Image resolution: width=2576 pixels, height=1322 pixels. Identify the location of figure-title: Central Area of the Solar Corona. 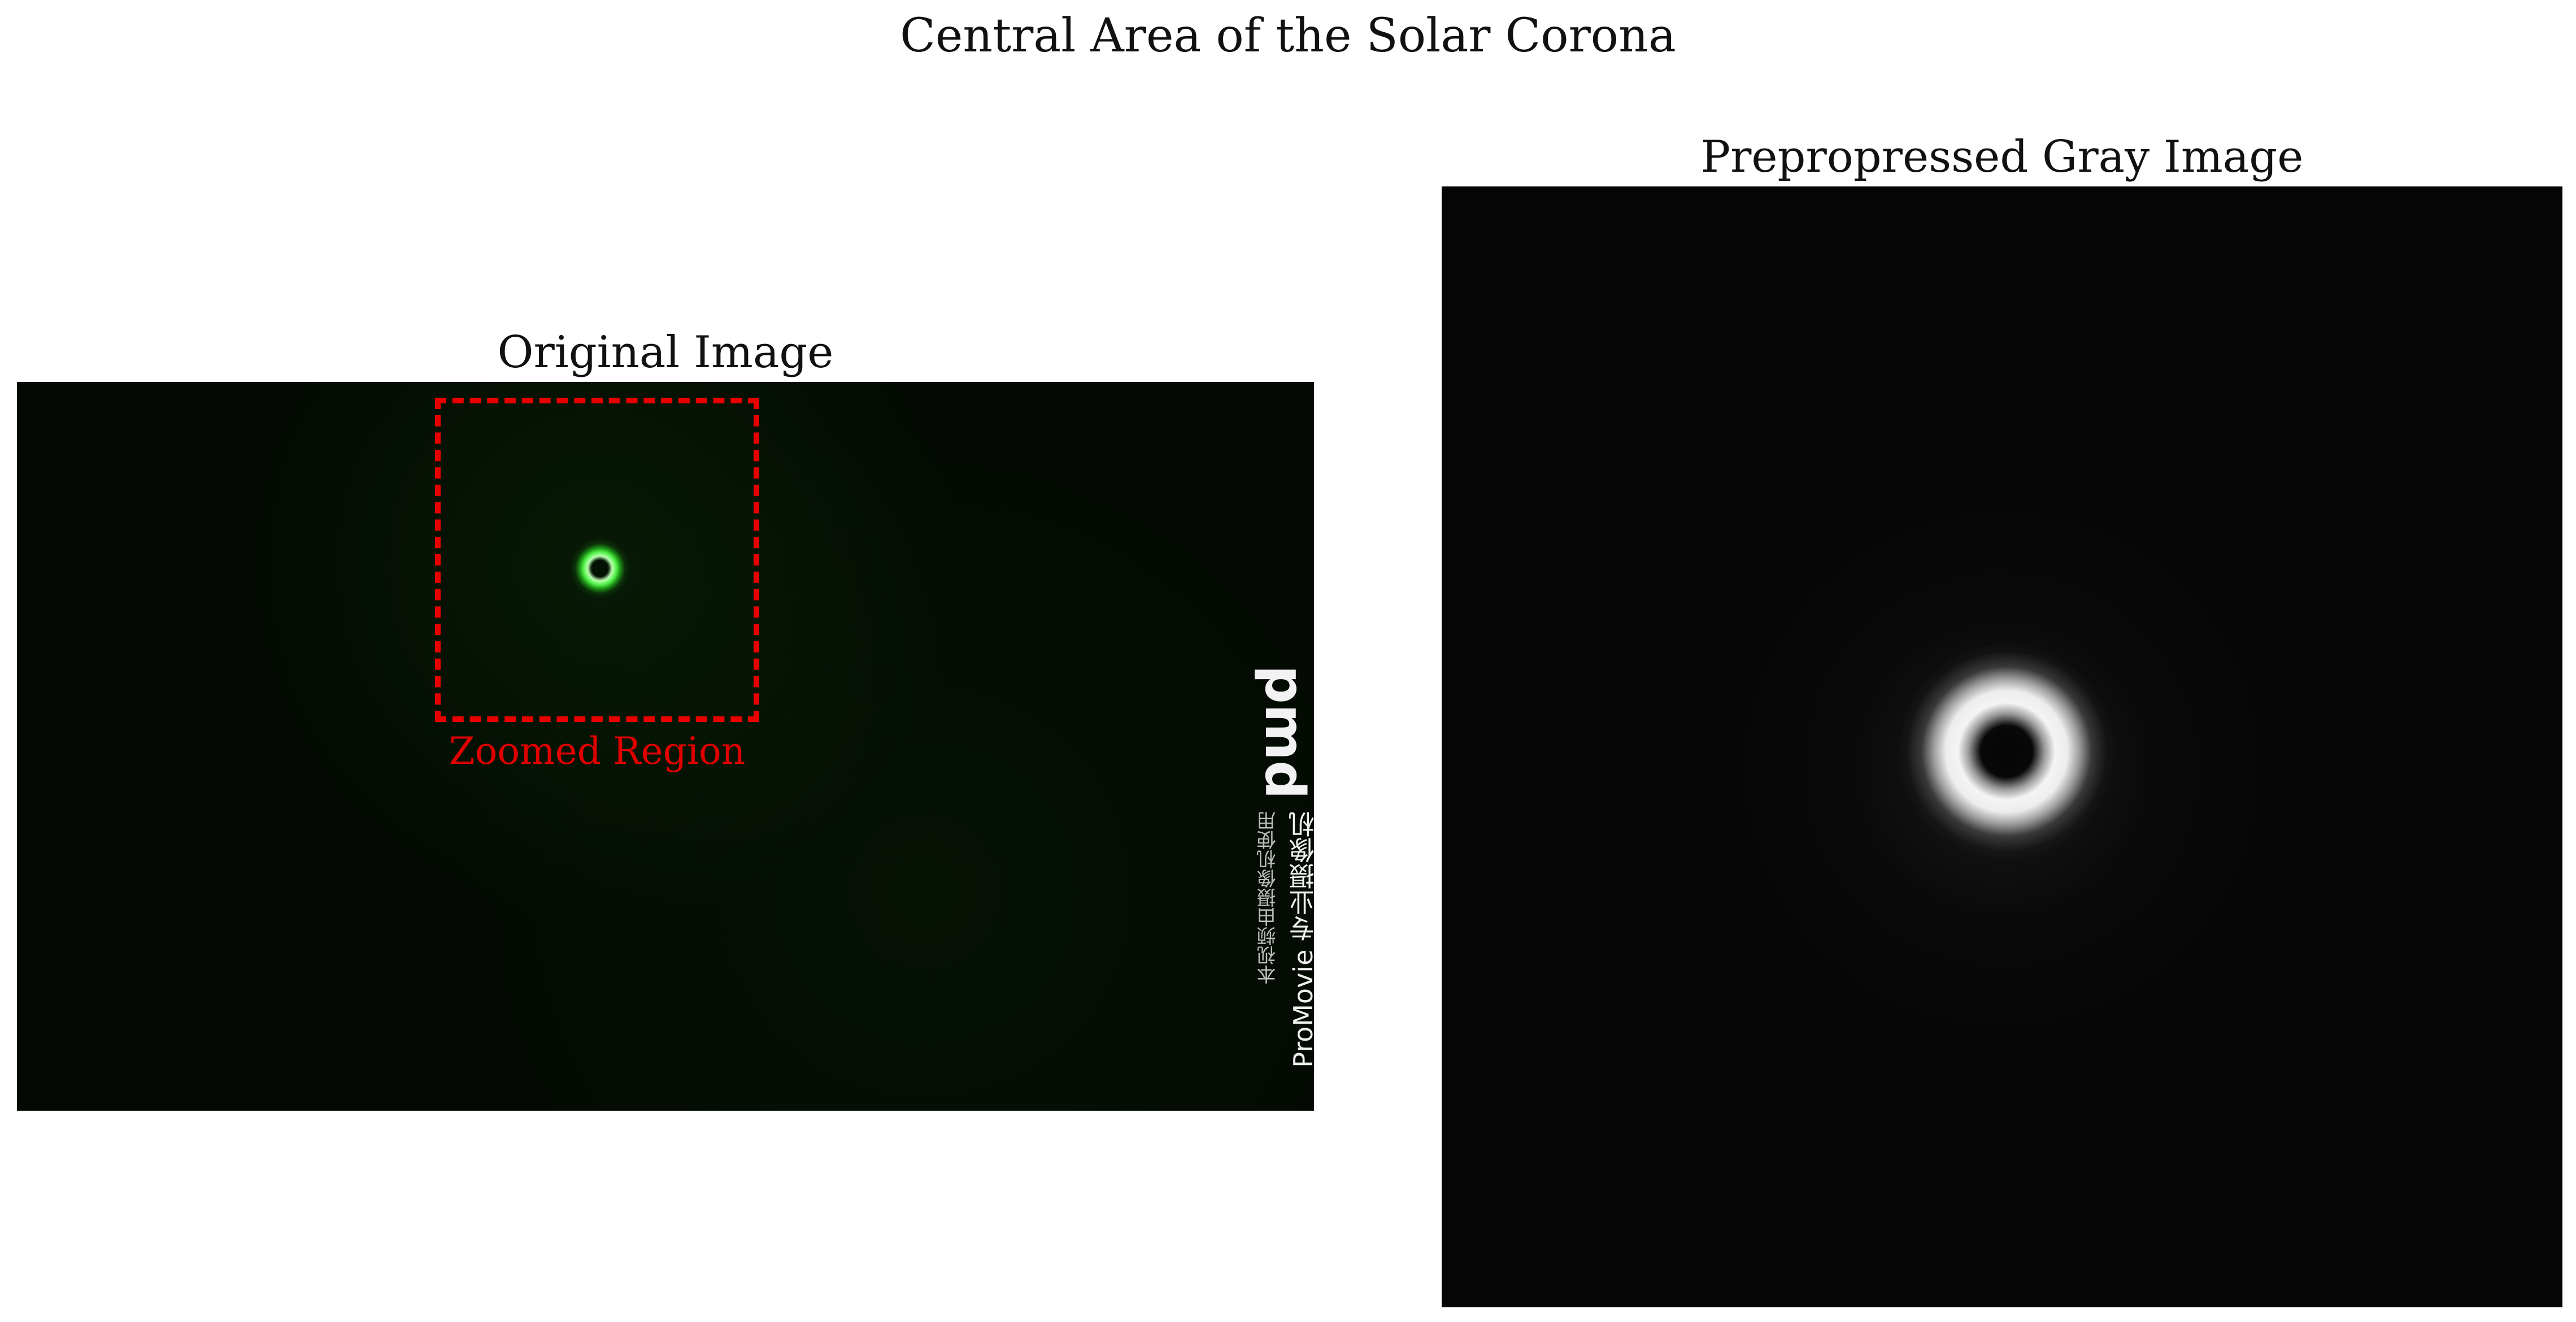
(1288, 36).